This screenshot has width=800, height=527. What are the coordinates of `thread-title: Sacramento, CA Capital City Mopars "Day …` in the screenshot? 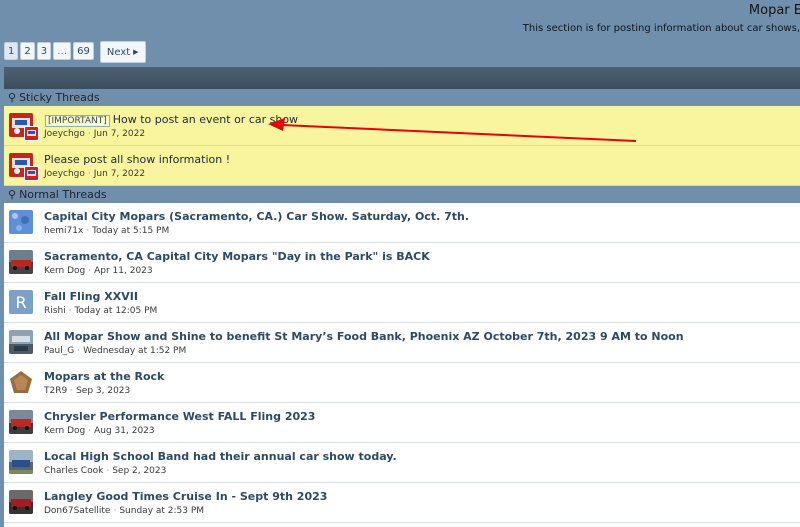 It's located at (237, 256).